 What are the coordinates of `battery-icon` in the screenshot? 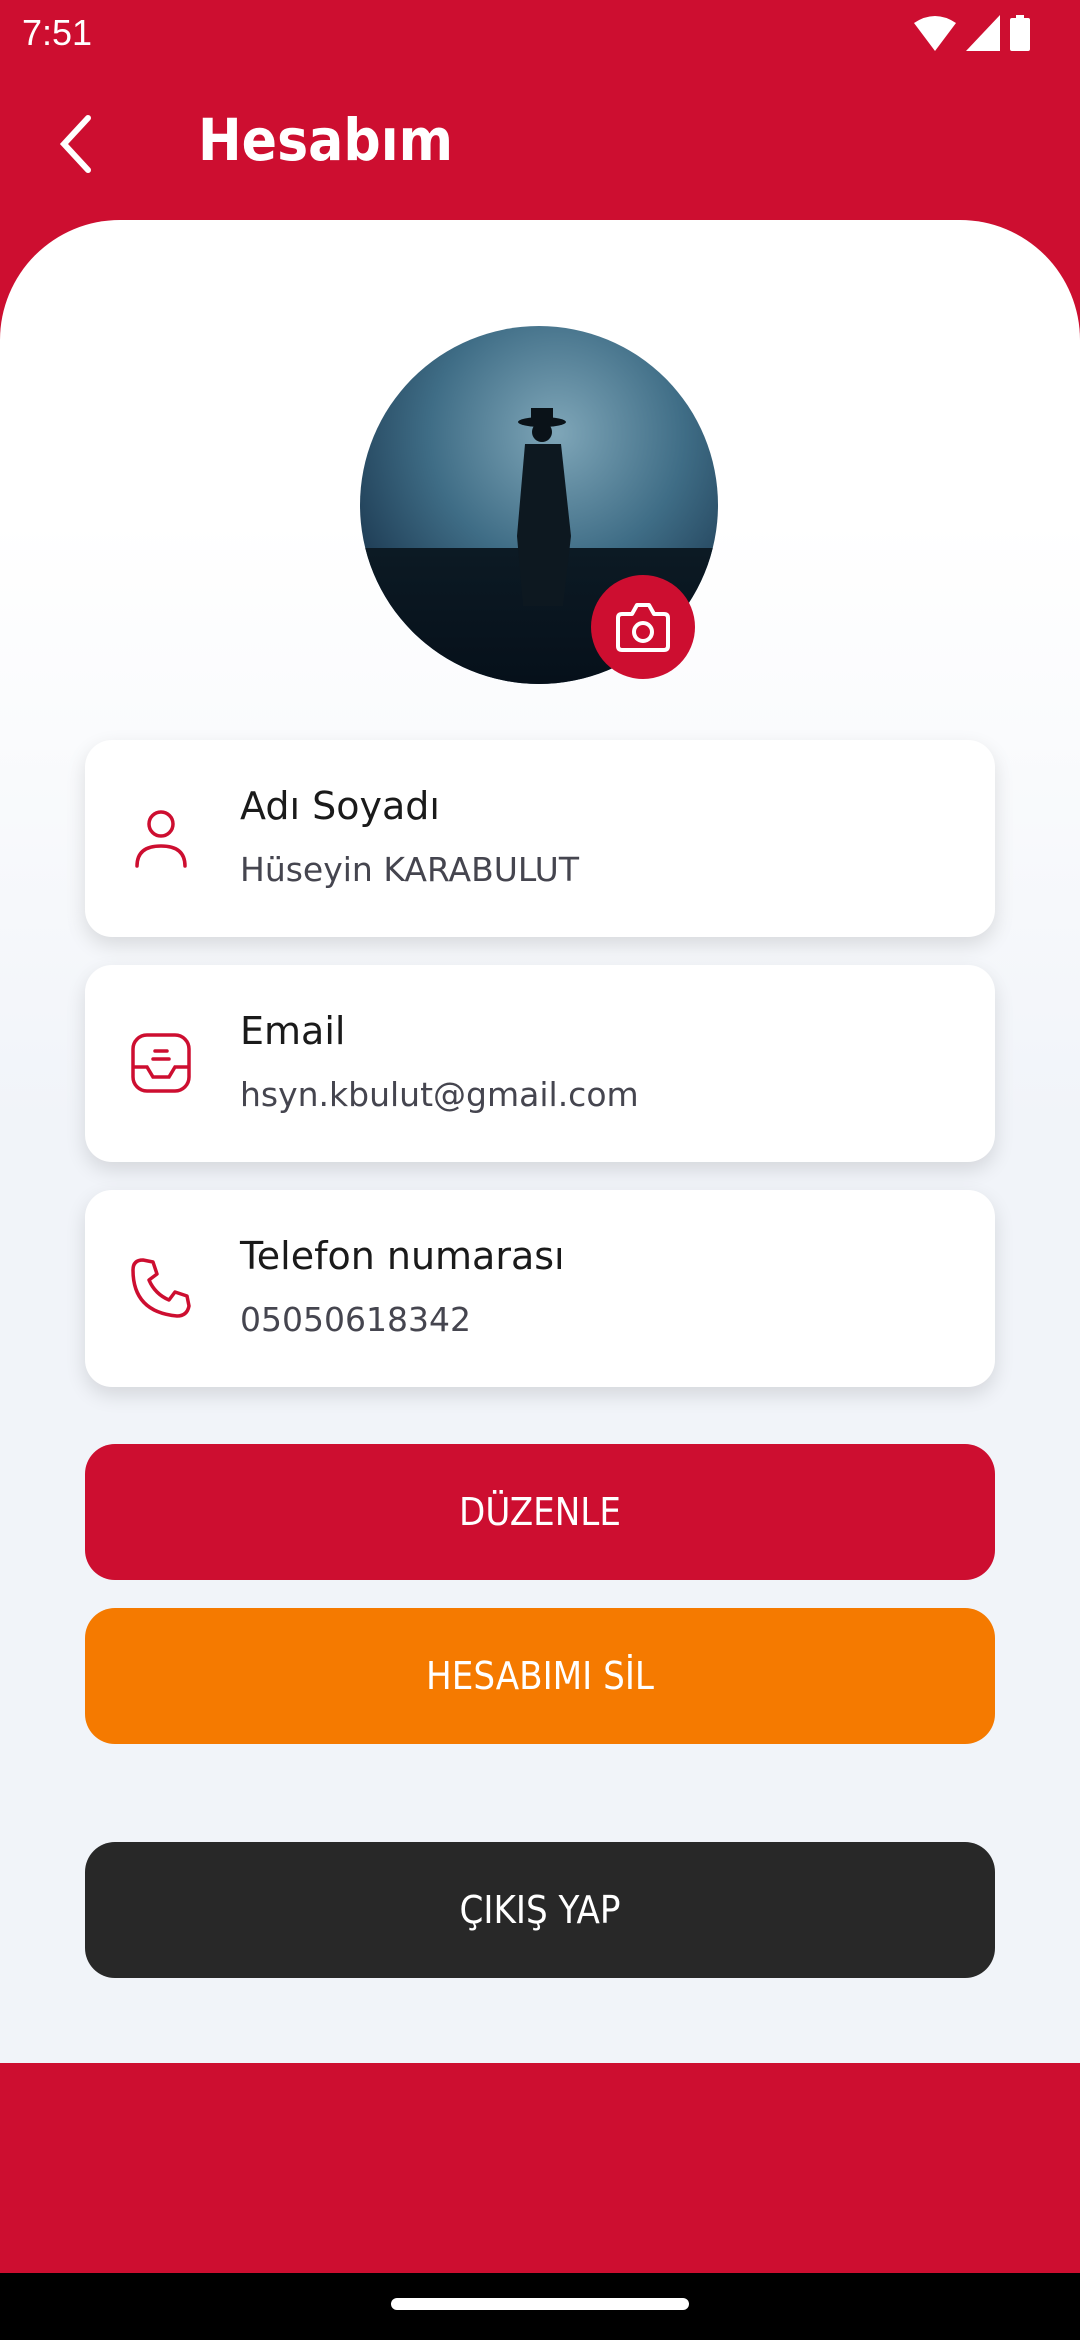 It's located at (1020, 33).